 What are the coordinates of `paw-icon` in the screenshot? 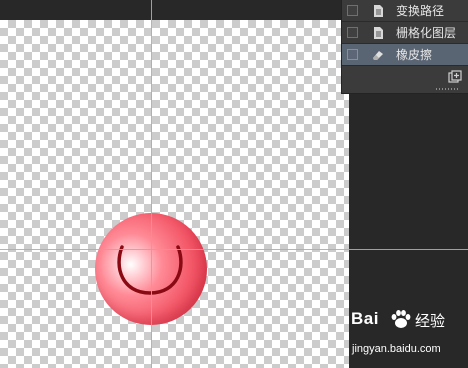 It's located at (401, 319).